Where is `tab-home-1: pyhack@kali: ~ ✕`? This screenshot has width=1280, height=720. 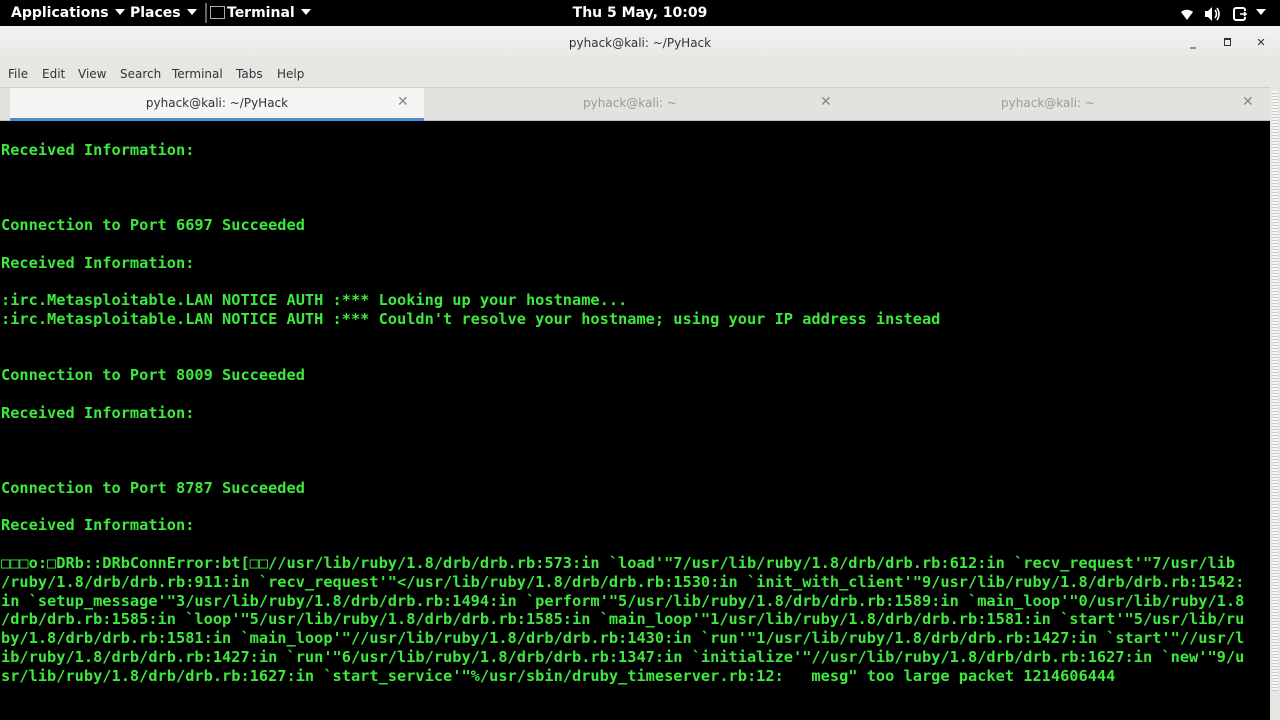 tab-home-1: pyhack@kali: ~ ✕ is located at coordinates (630, 104).